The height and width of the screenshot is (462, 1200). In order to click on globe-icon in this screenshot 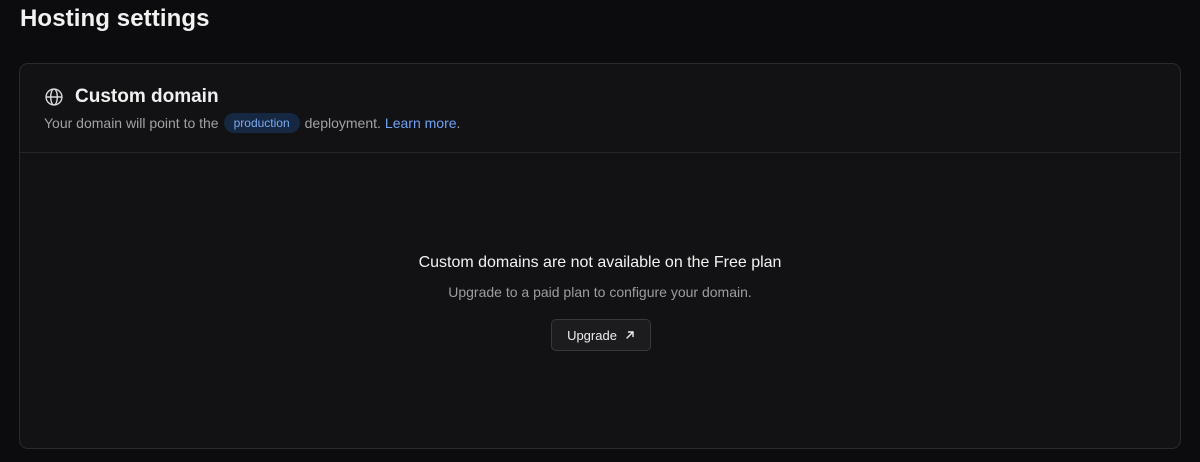, I will do `click(54, 97)`.